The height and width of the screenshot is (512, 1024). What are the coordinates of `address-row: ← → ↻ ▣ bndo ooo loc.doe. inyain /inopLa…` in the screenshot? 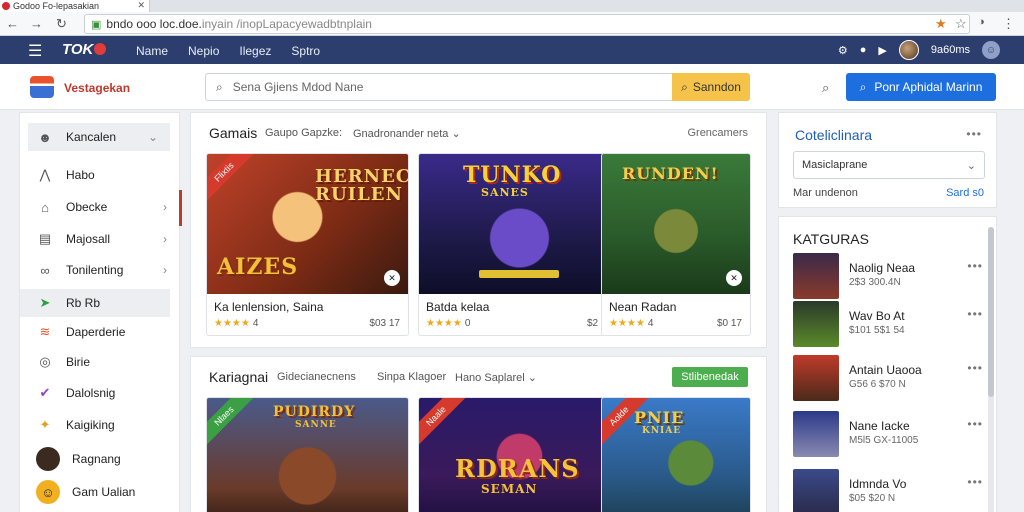 It's located at (512, 24).